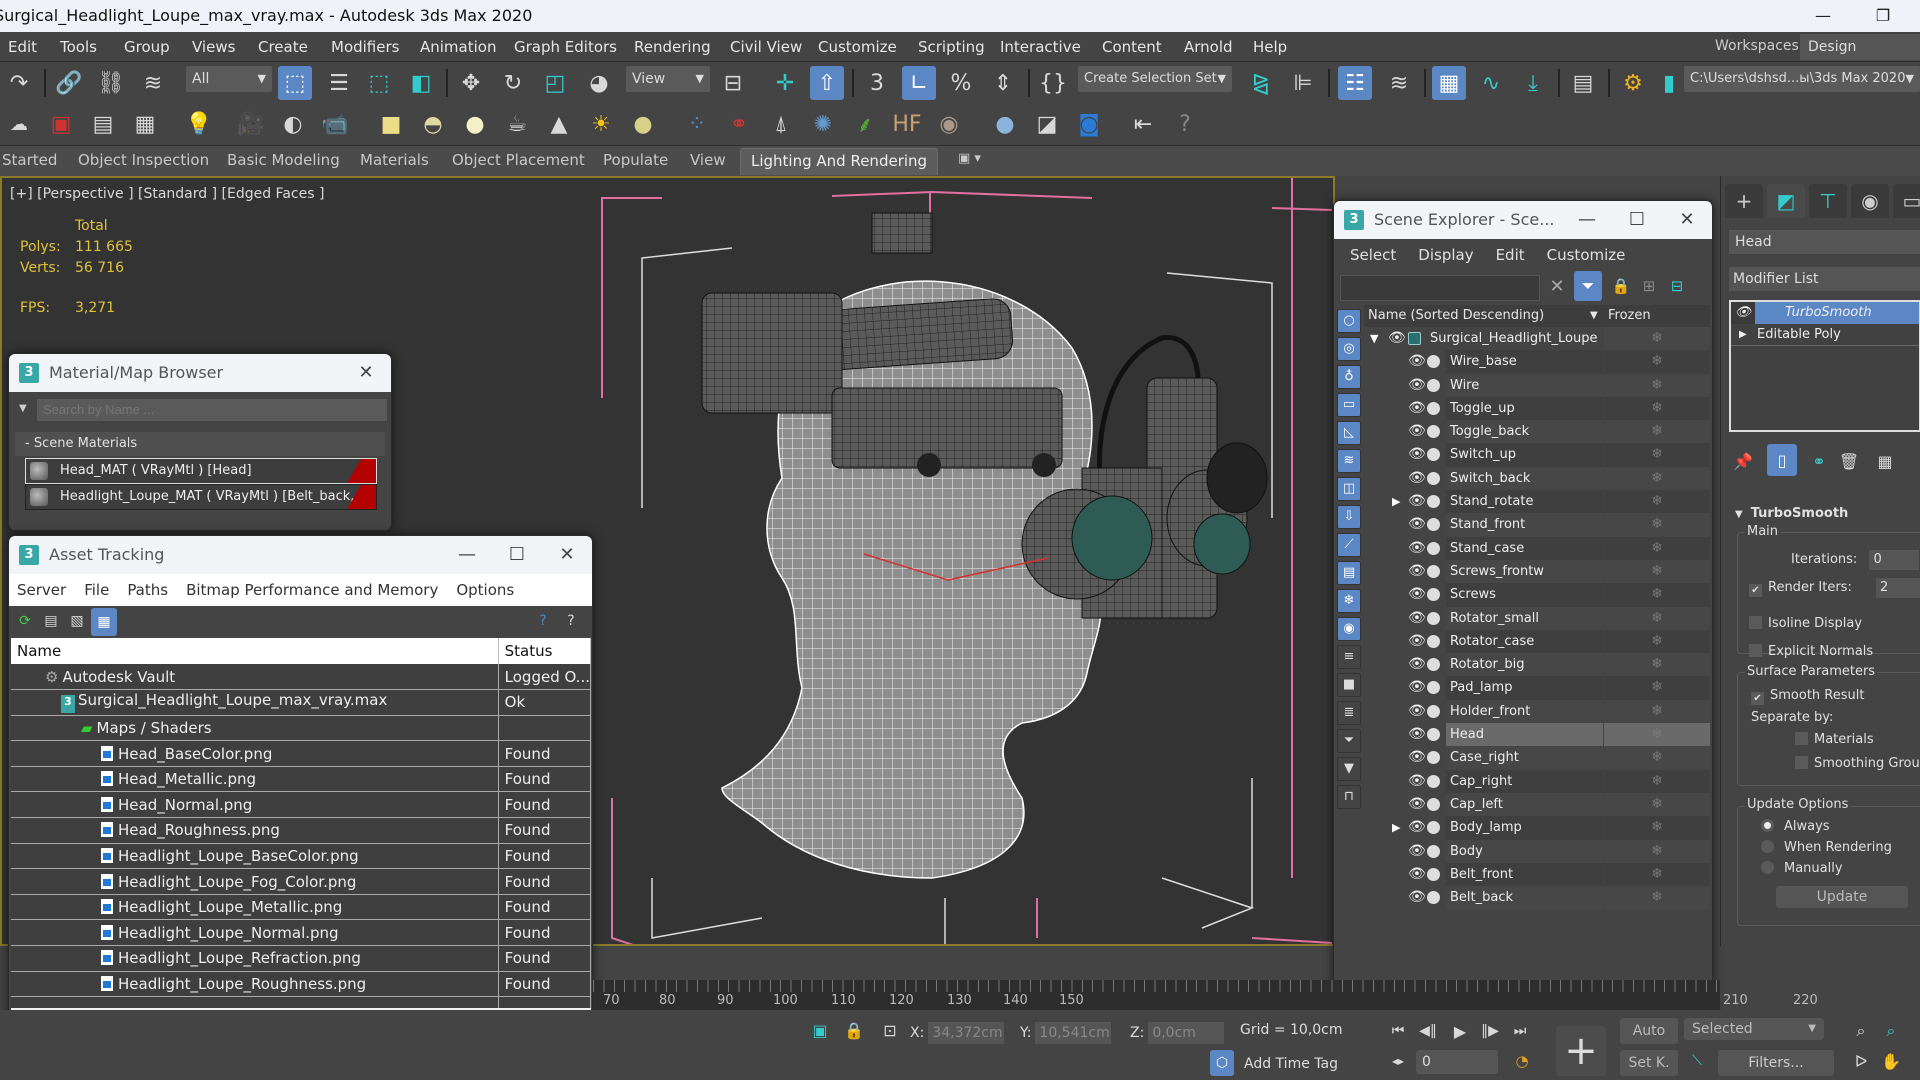 The width and height of the screenshot is (1920, 1080). Describe the element at coordinates (865, 124) in the screenshot. I see `grass-icon: ⸙` at that location.